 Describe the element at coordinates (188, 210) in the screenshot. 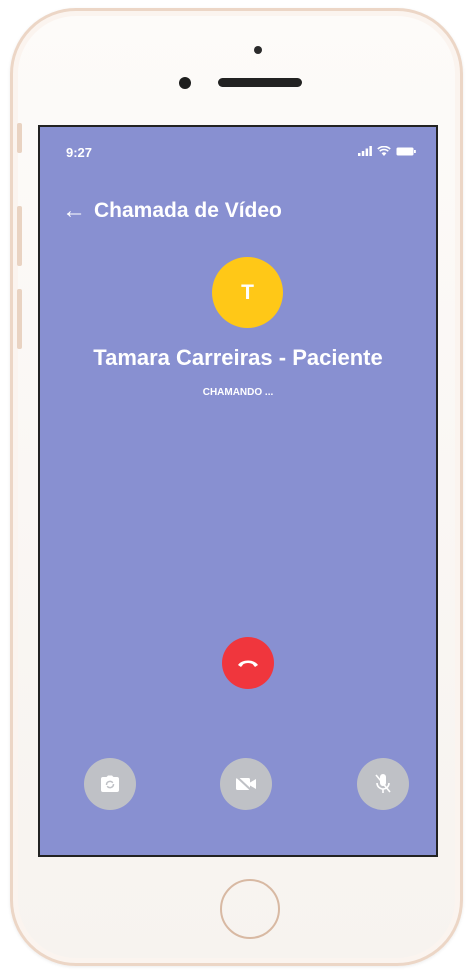

I see `page-title: Chamada de Vídeo` at that location.